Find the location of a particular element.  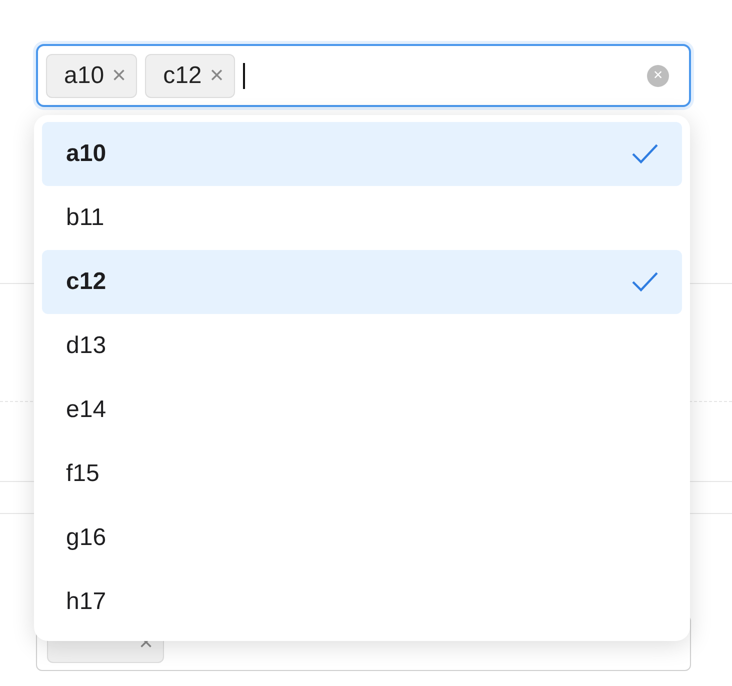

dropdown-option: c12 is located at coordinates (362, 282).